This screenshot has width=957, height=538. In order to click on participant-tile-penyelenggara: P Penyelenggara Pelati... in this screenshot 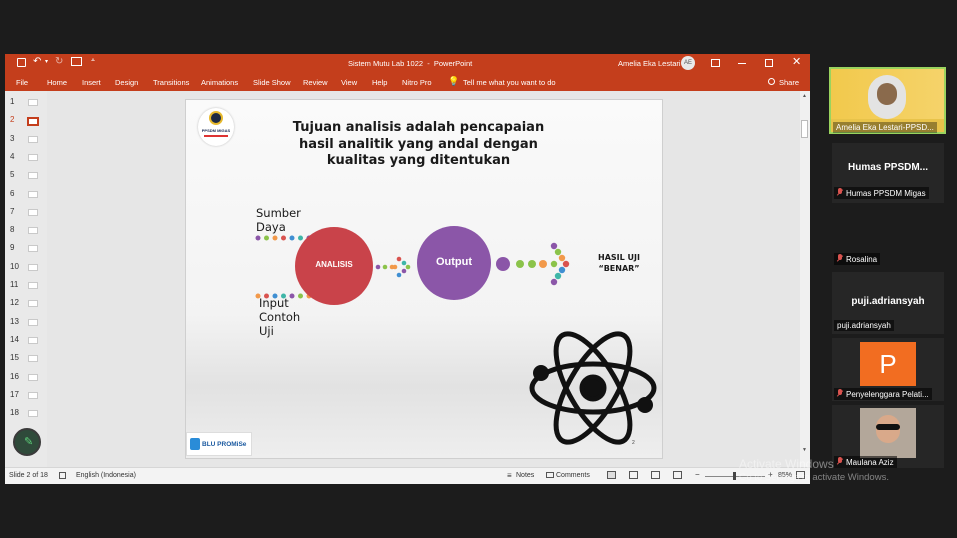, I will do `click(888, 369)`.